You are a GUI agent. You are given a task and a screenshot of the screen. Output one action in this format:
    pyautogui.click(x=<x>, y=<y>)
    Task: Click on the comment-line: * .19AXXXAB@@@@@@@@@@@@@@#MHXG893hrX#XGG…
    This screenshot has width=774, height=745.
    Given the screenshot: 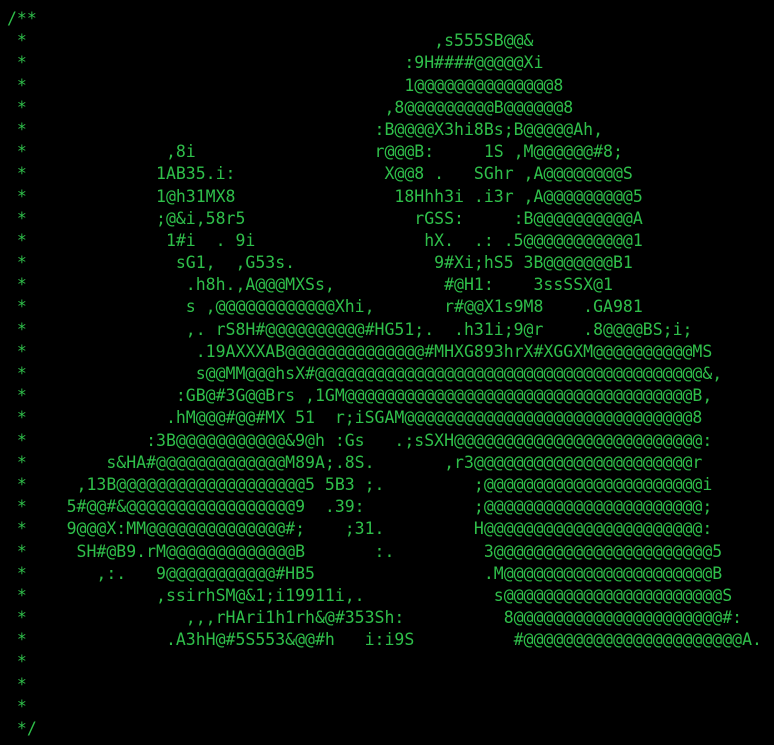 What is the action you would take?
    pyautogui.click(x=360, y=351)
    